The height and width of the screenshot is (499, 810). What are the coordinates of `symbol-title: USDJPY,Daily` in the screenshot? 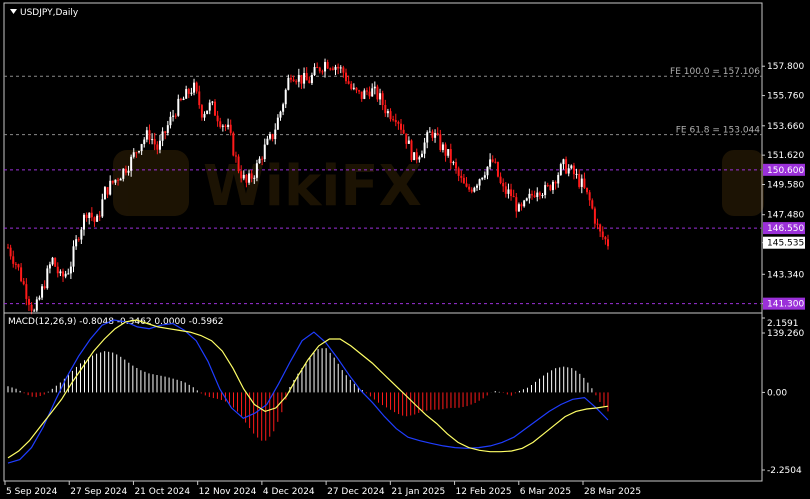 It's located at (49, 13).